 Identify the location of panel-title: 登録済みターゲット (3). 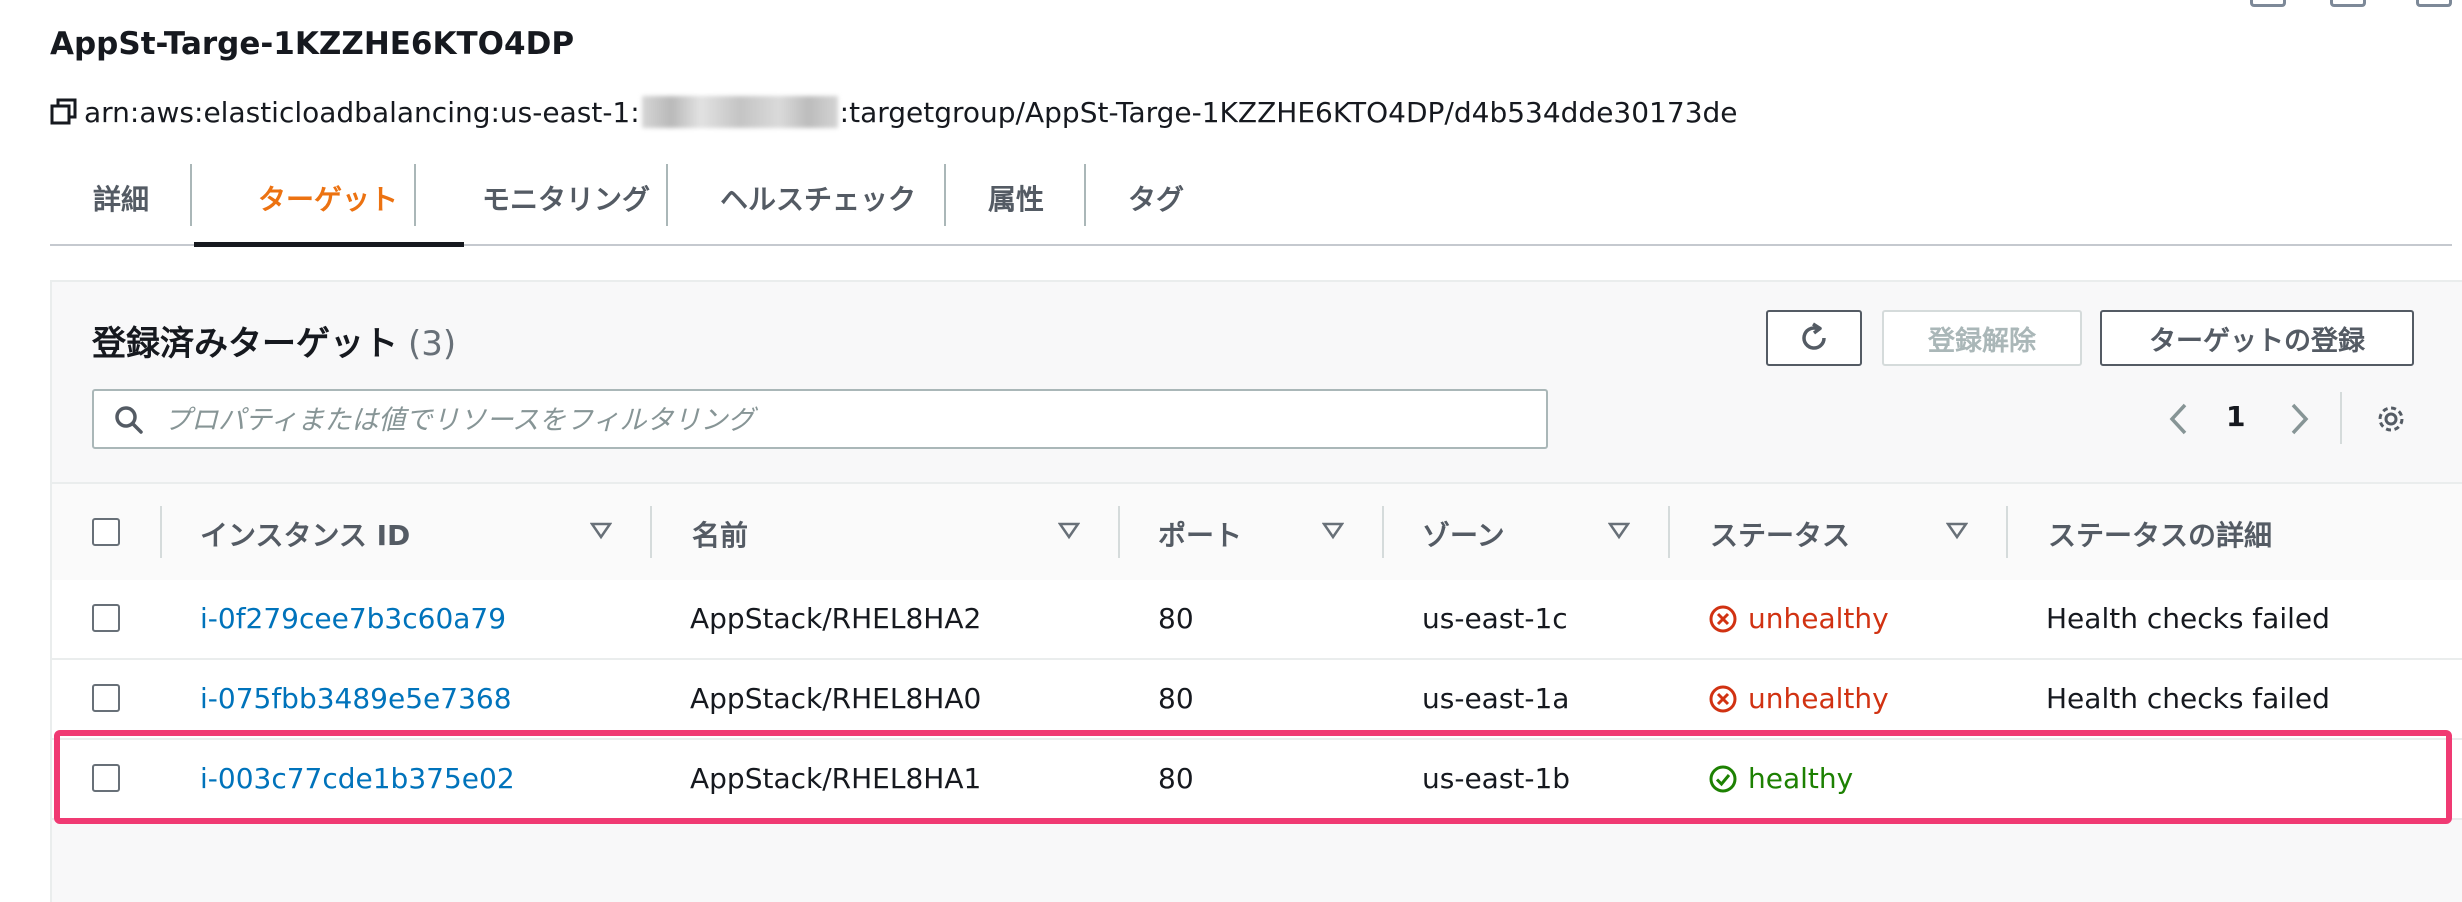
(274, 340).